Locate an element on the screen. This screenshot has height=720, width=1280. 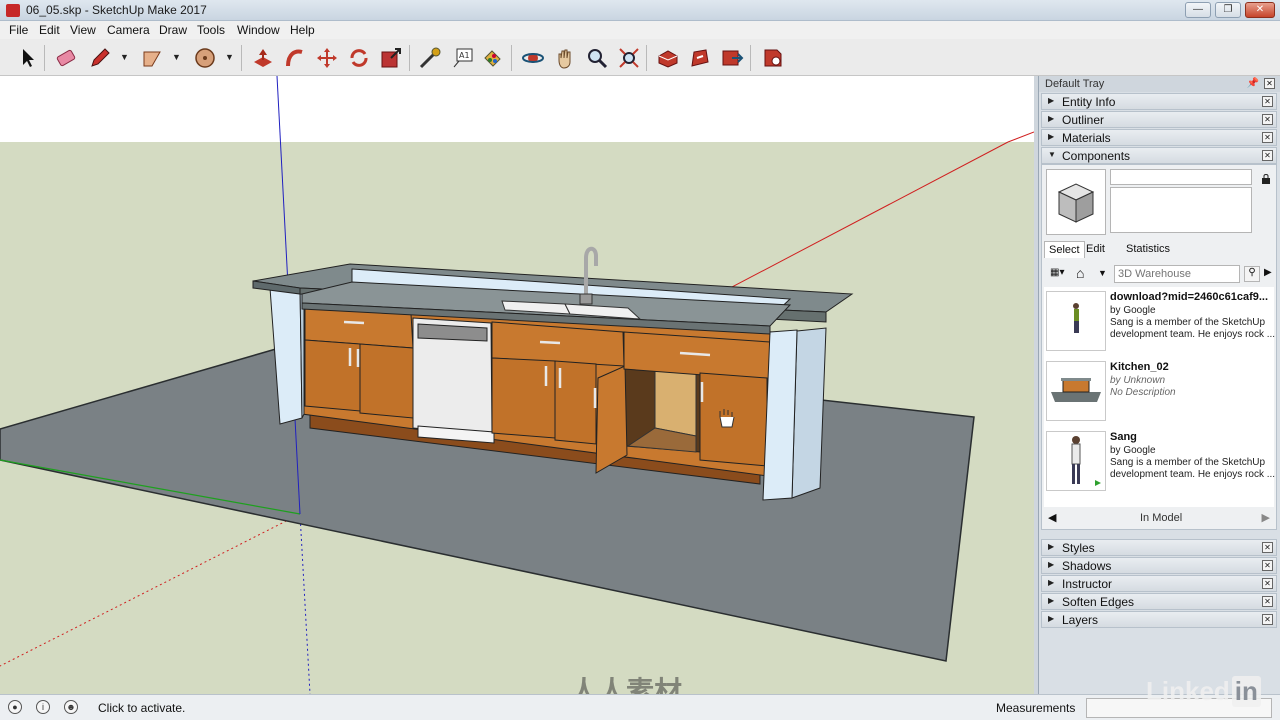
pencil-dropdown-icon: ▼ is located at coordinates (124, 57).